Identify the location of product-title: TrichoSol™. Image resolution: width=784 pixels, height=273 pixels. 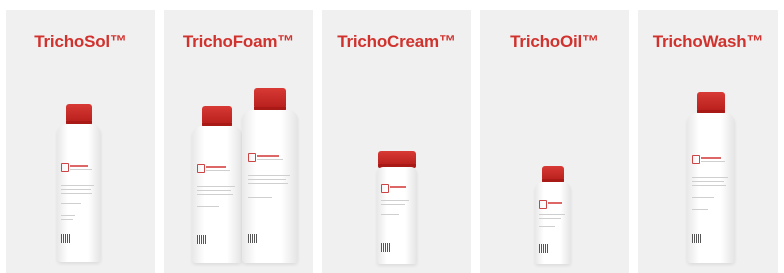
(80, 41).